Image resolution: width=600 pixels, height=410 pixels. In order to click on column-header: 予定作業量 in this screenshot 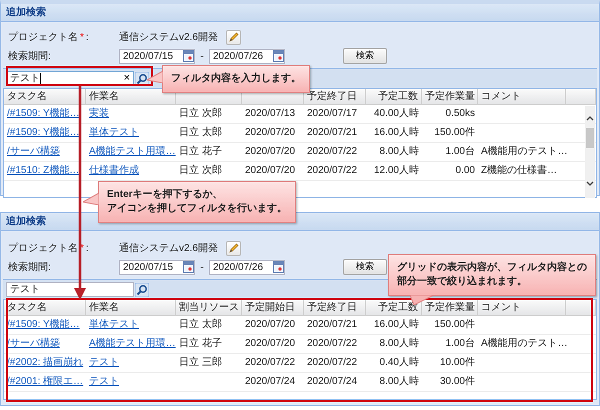, I will do `click(450, 96)`.